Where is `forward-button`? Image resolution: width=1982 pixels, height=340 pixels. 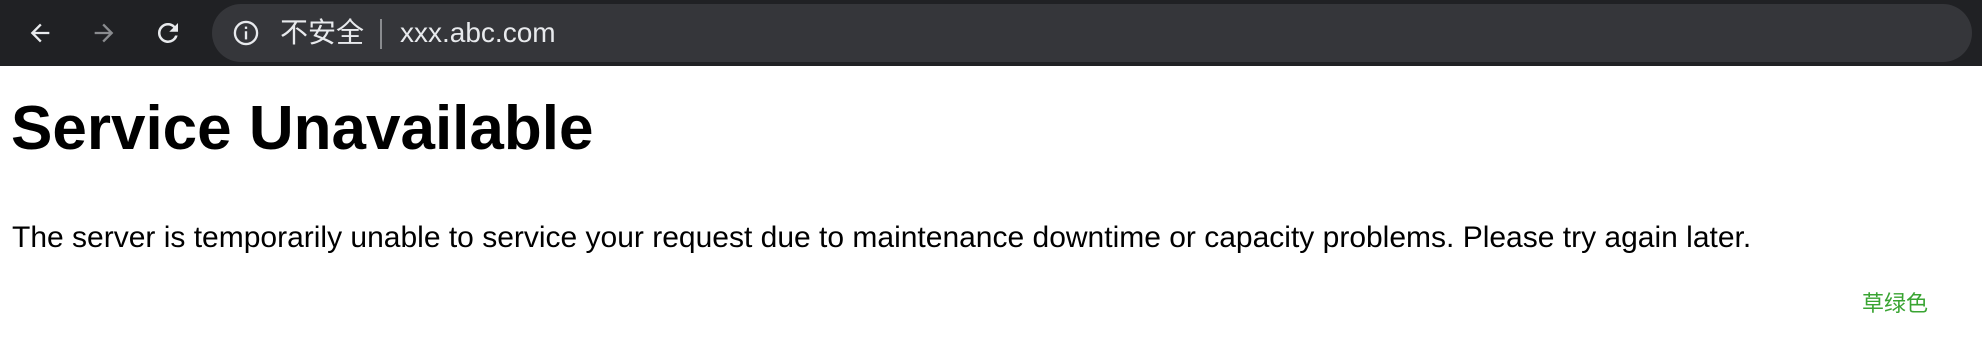
forward-button is located at coordinates (104, 33).